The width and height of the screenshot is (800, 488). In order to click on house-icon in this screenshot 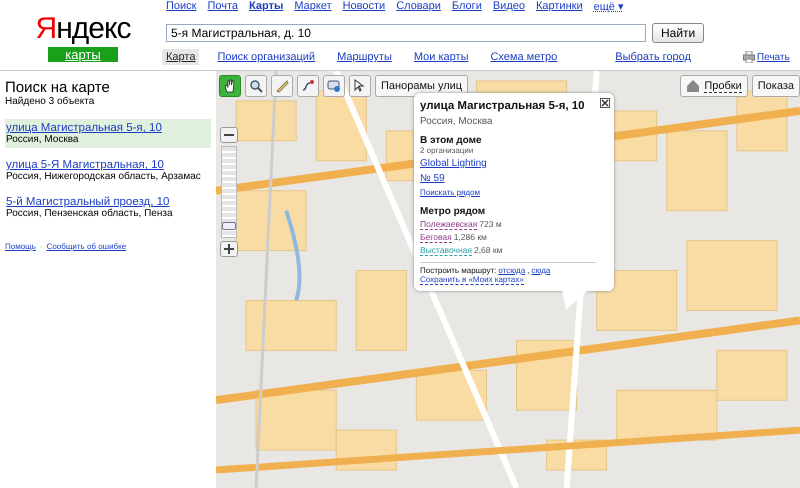, I will do `click(693, 86)`.